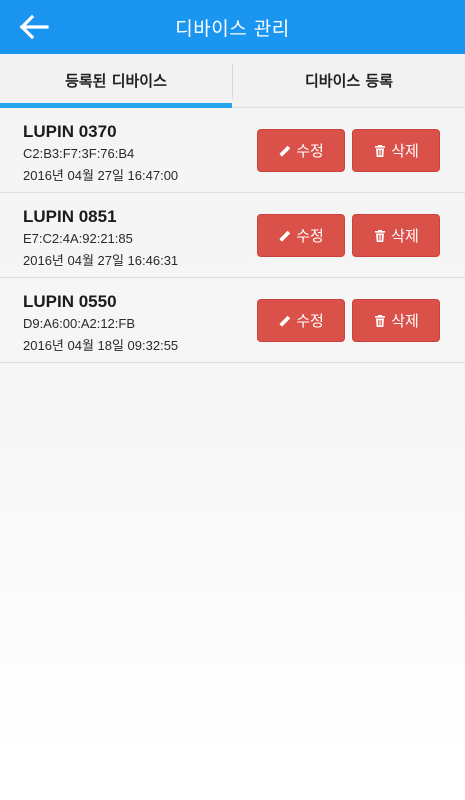 The width and height of the screenshot is (465, 800). I want to click on device-name: LUPIN 0851, so click(70, 216).